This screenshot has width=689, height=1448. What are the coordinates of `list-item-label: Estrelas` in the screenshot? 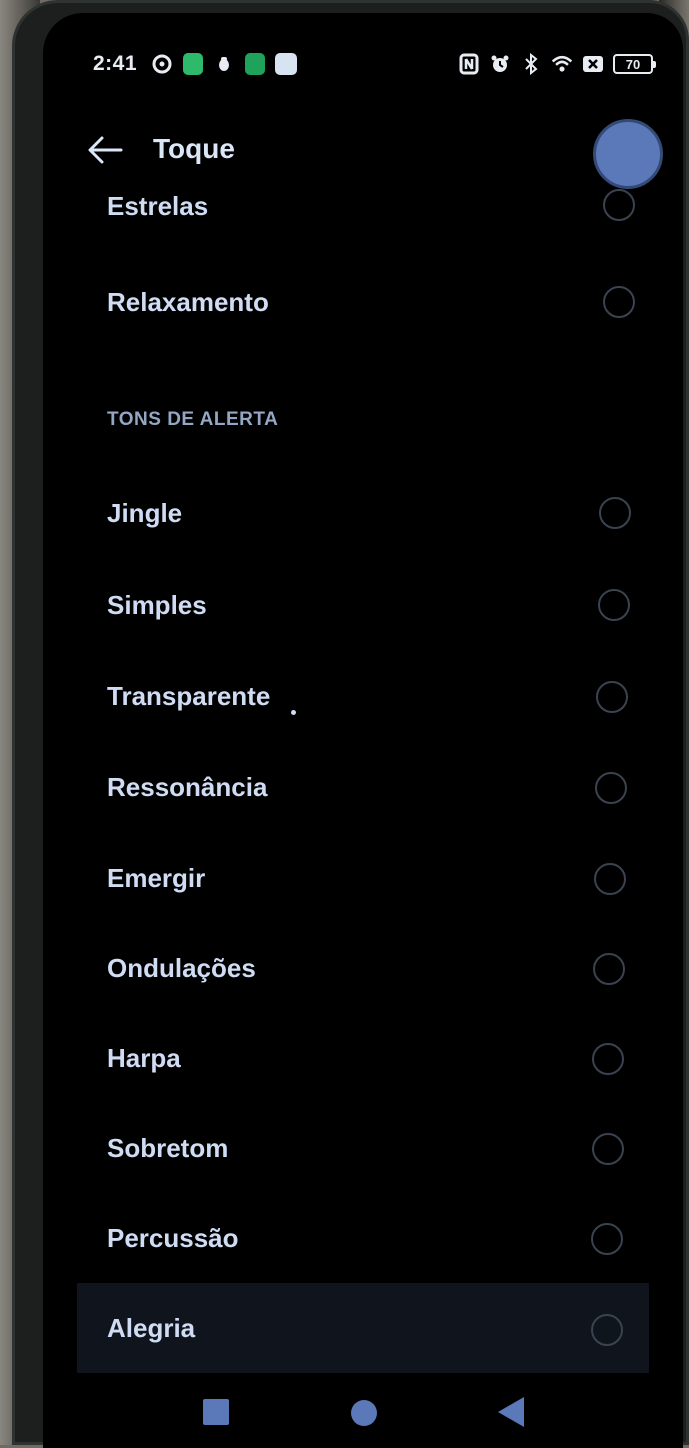 It's located at (158, 205).